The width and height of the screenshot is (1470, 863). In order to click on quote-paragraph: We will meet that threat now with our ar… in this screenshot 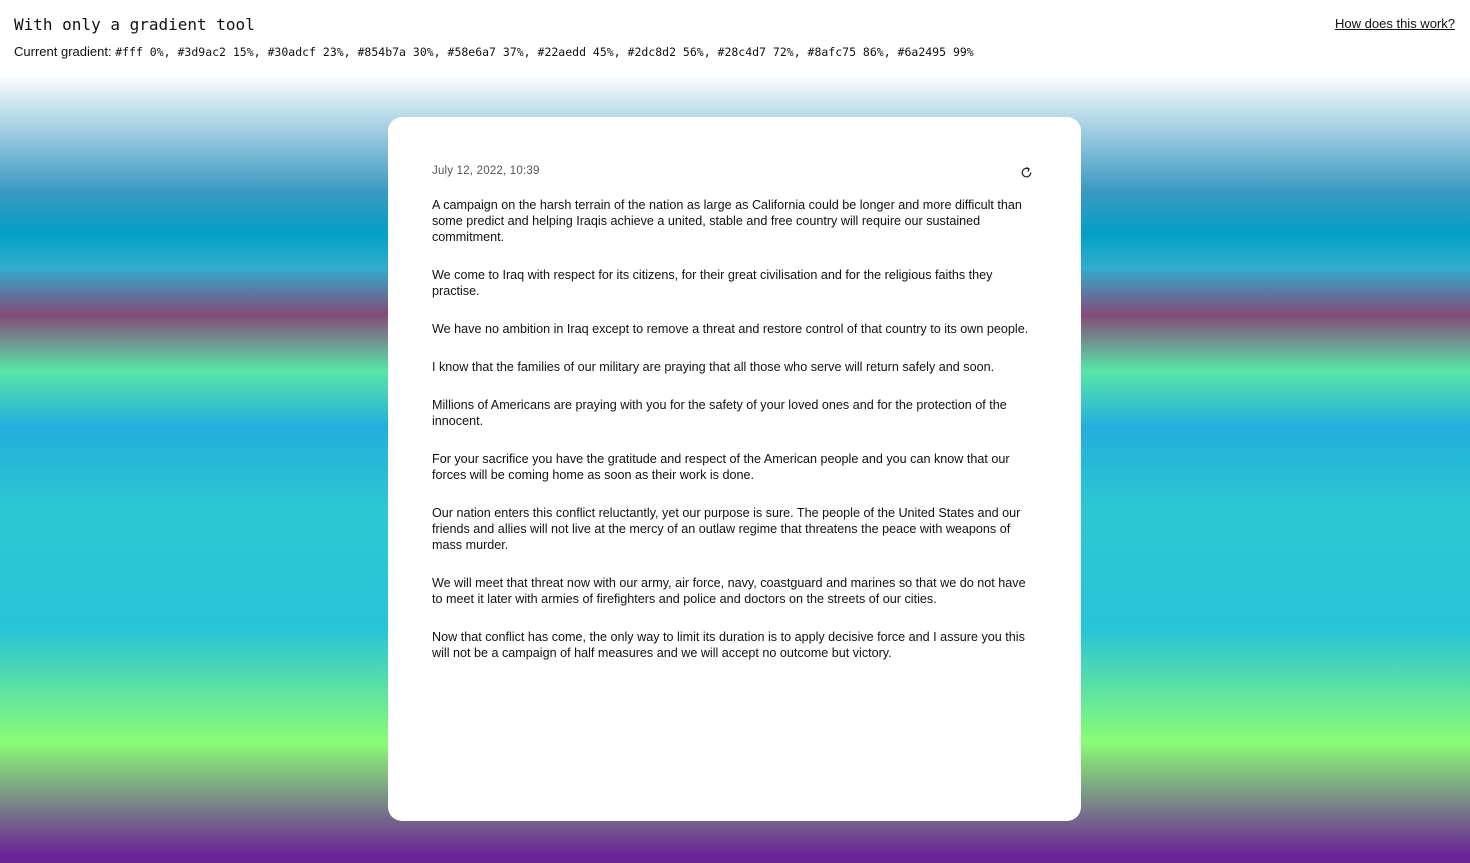, I will do `click(729, 591)`.